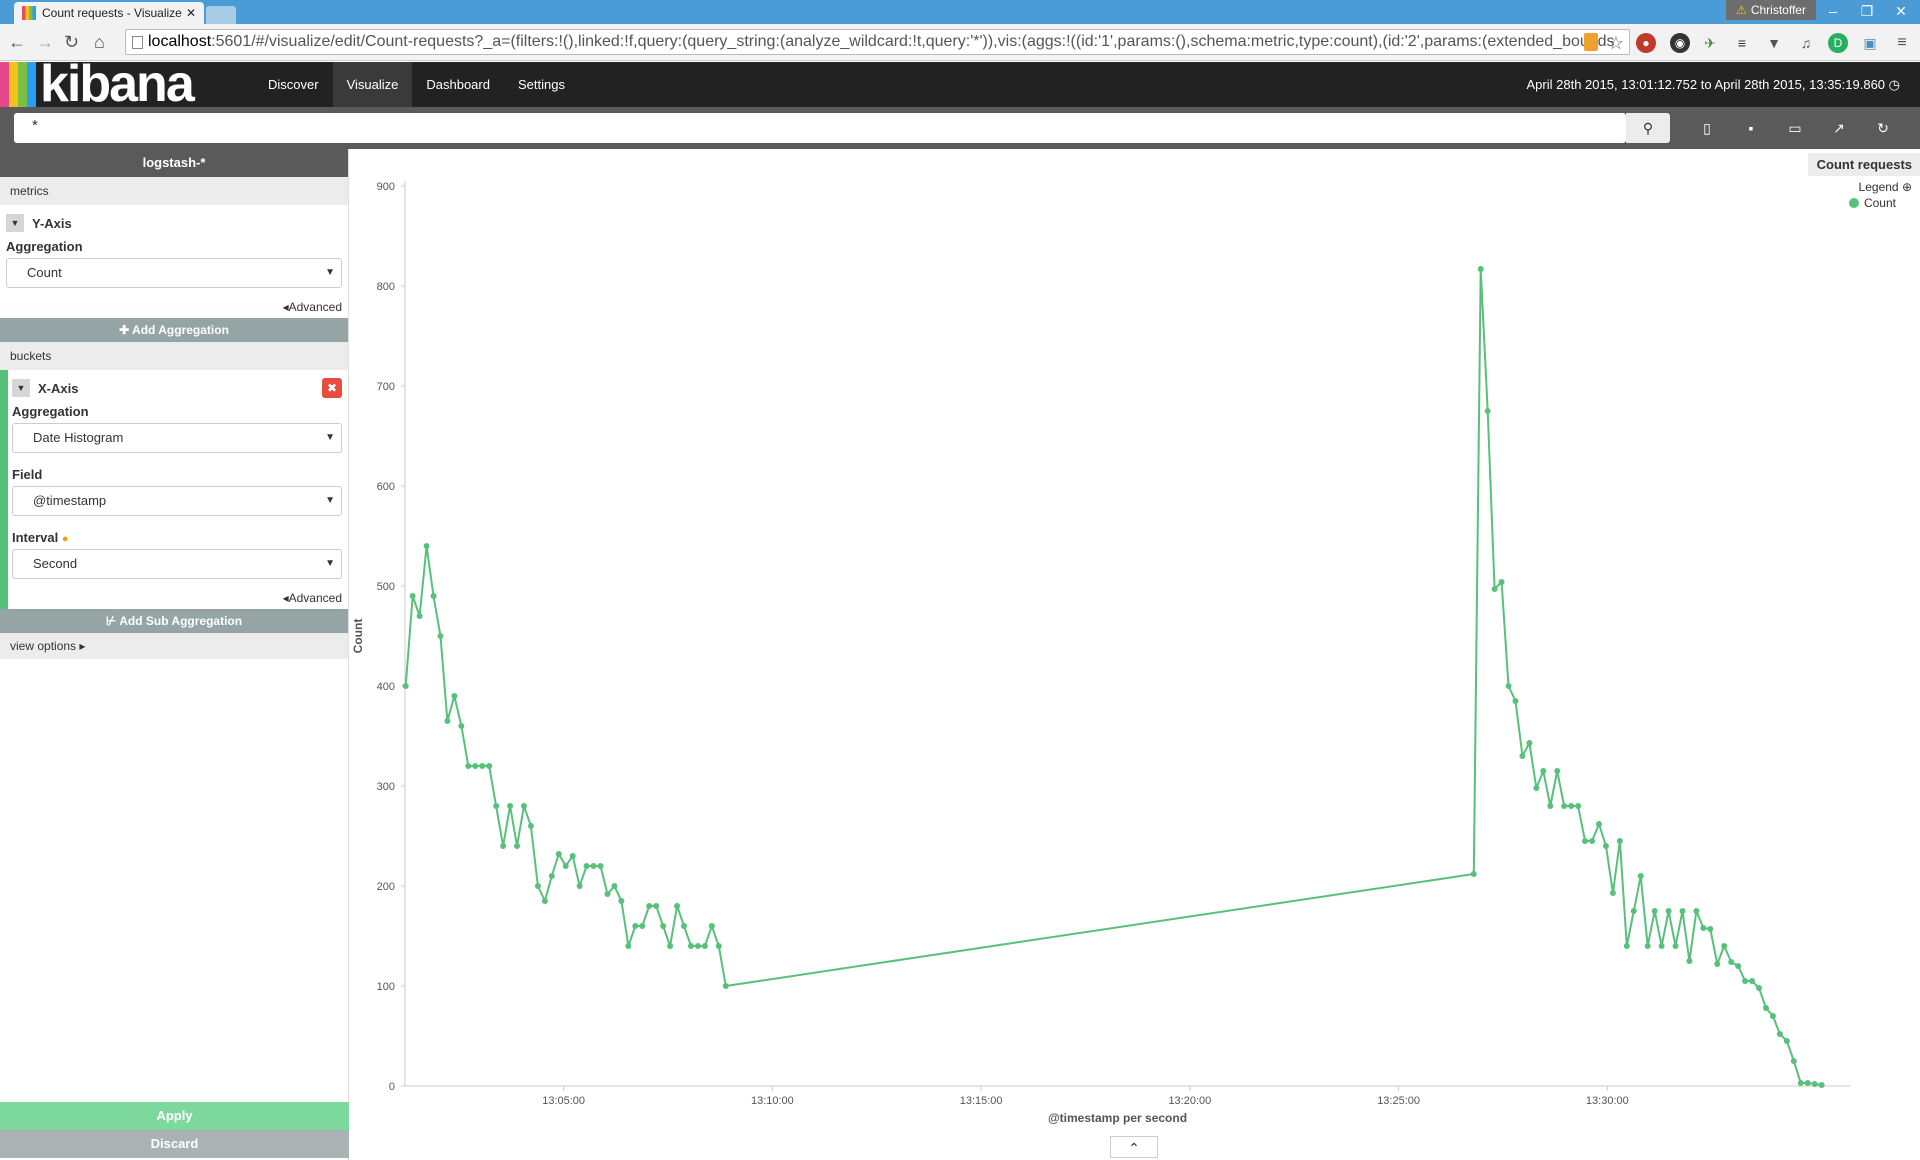 Image resolution: width=1920 pixels, height=1160 pixels. What do you see at coordinates (1839, 128) in the screenshot?
I see `share-icon: ↗` at bounding box center [1839, 128].